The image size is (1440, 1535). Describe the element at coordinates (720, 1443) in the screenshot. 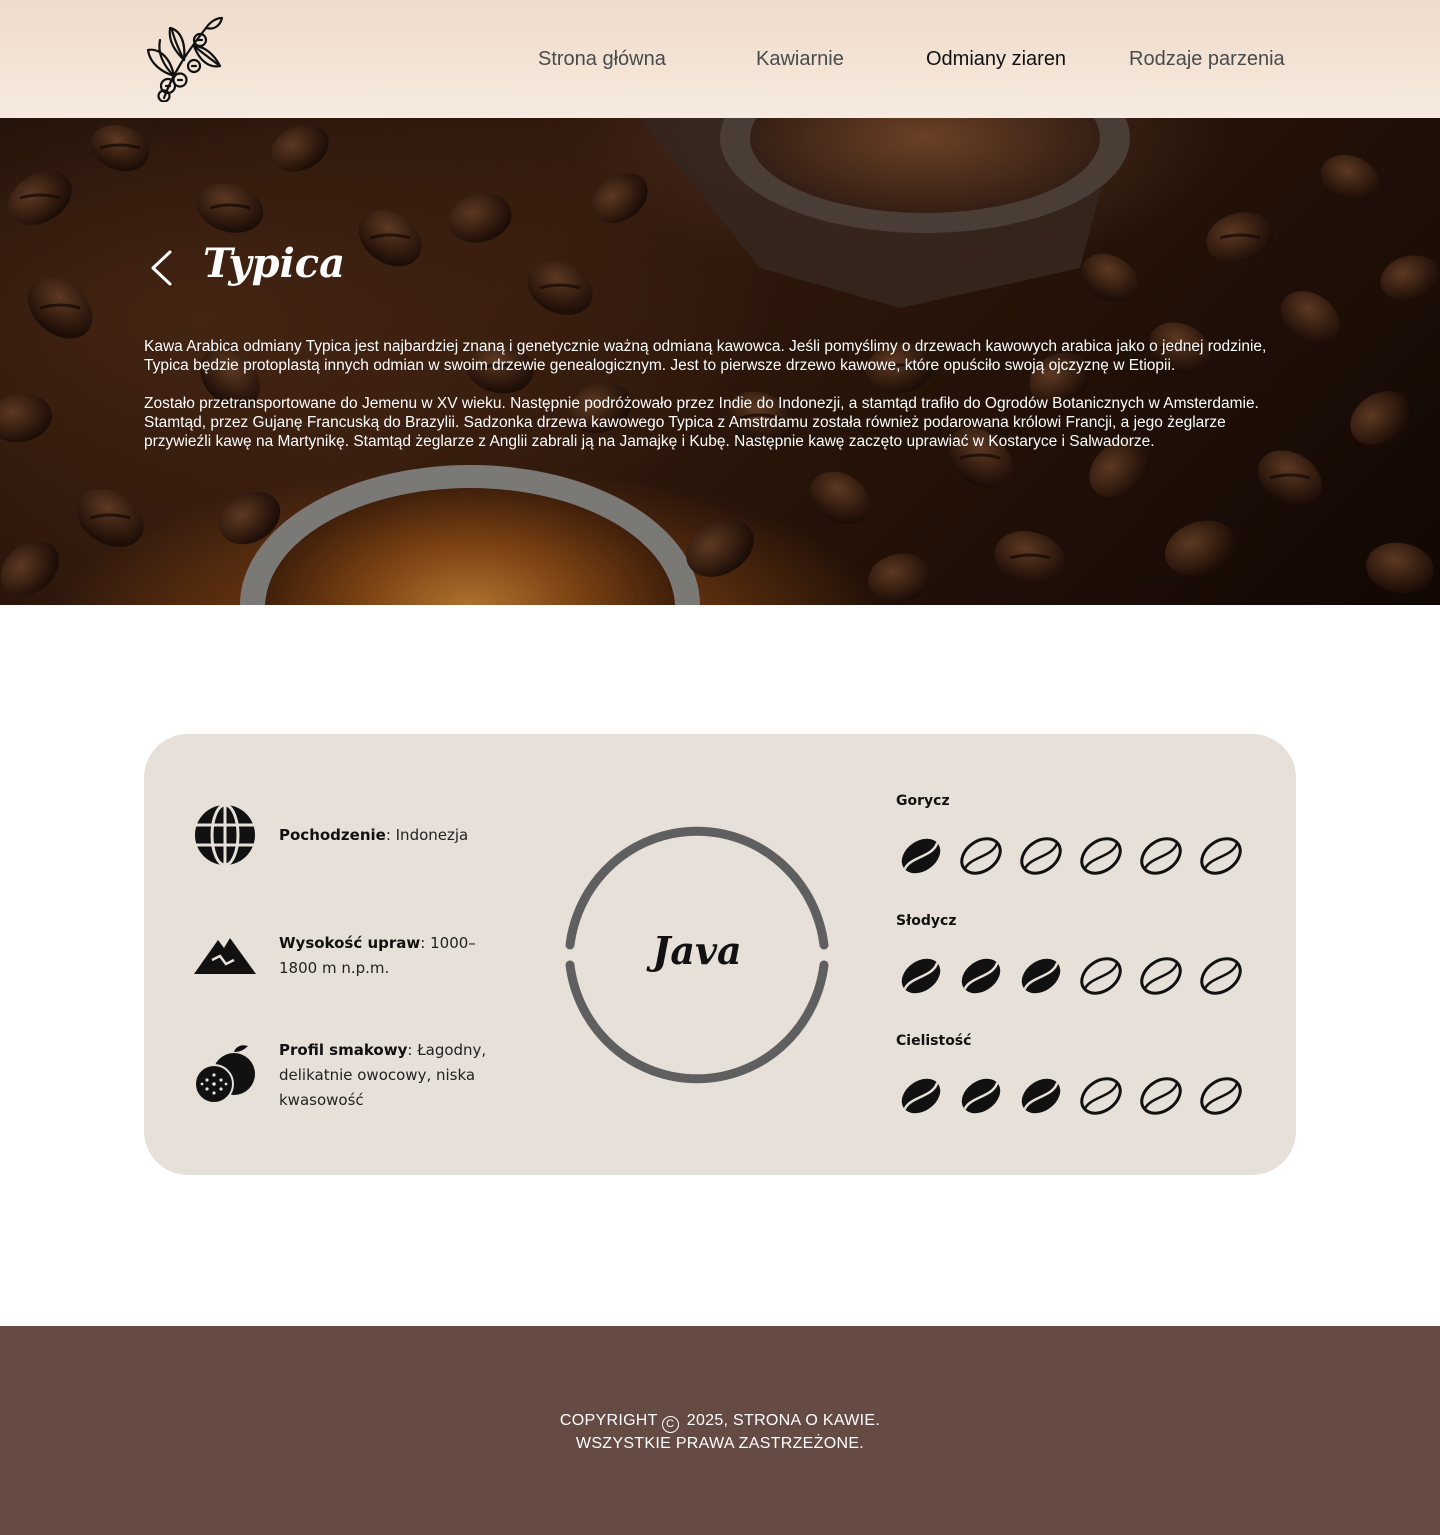

I see `rights-reserved: WSZYSTKIE PRAWA ZASTRZEŻONE.` at that location.